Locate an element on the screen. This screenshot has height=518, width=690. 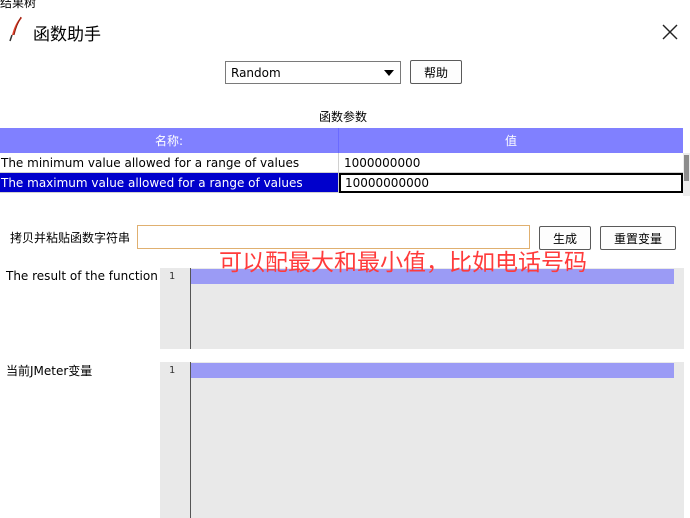
jmeter-variables-label: 当前JMeter变量 is located at coordinates (49, 371).